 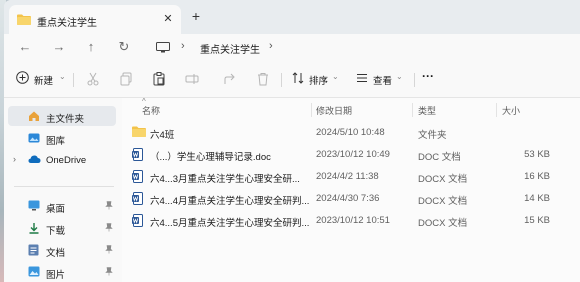 I want to click on cut-icon, so click(x=94, y=80).